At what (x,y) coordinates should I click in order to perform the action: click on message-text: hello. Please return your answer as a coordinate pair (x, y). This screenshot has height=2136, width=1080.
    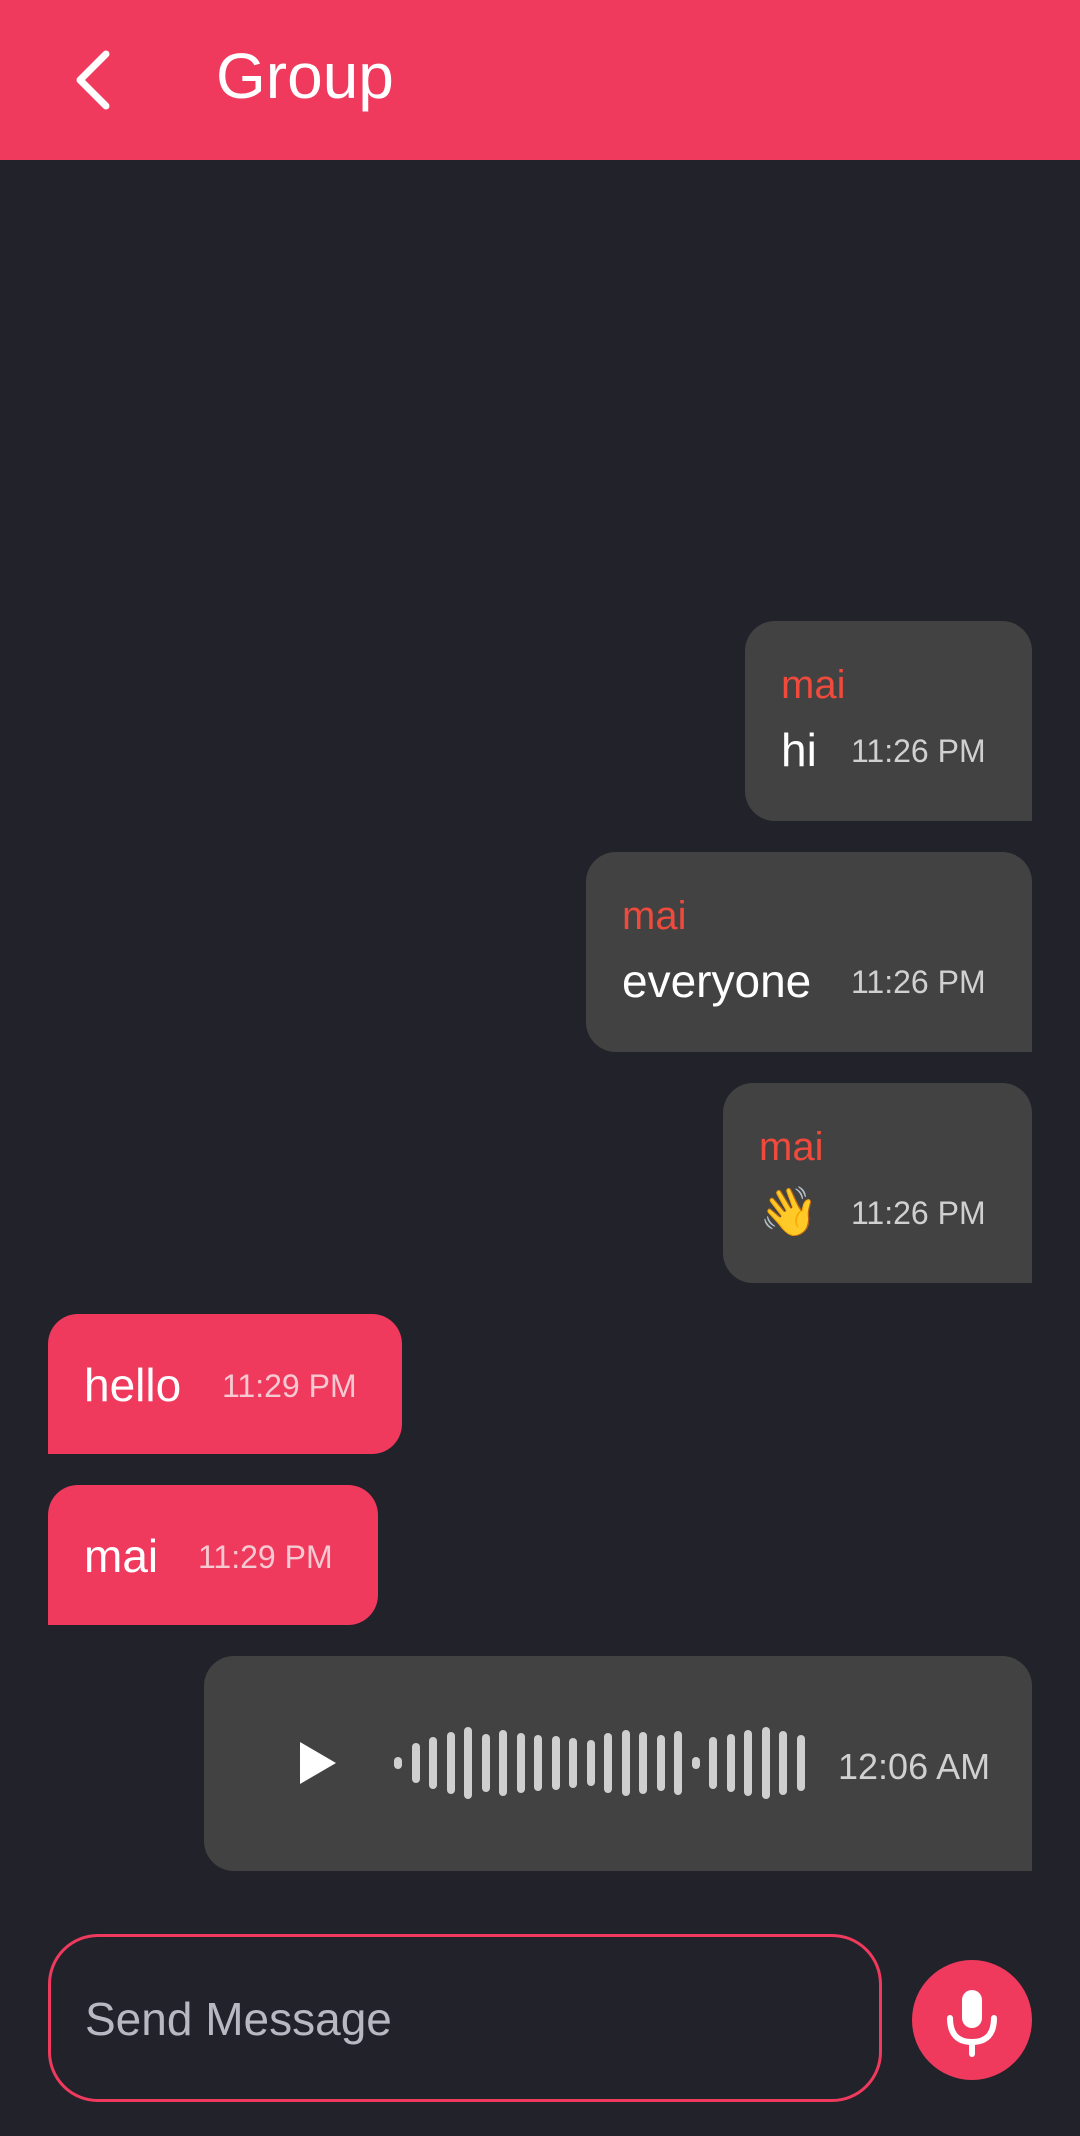
    Looking at the image, I should click on (133, 1385).